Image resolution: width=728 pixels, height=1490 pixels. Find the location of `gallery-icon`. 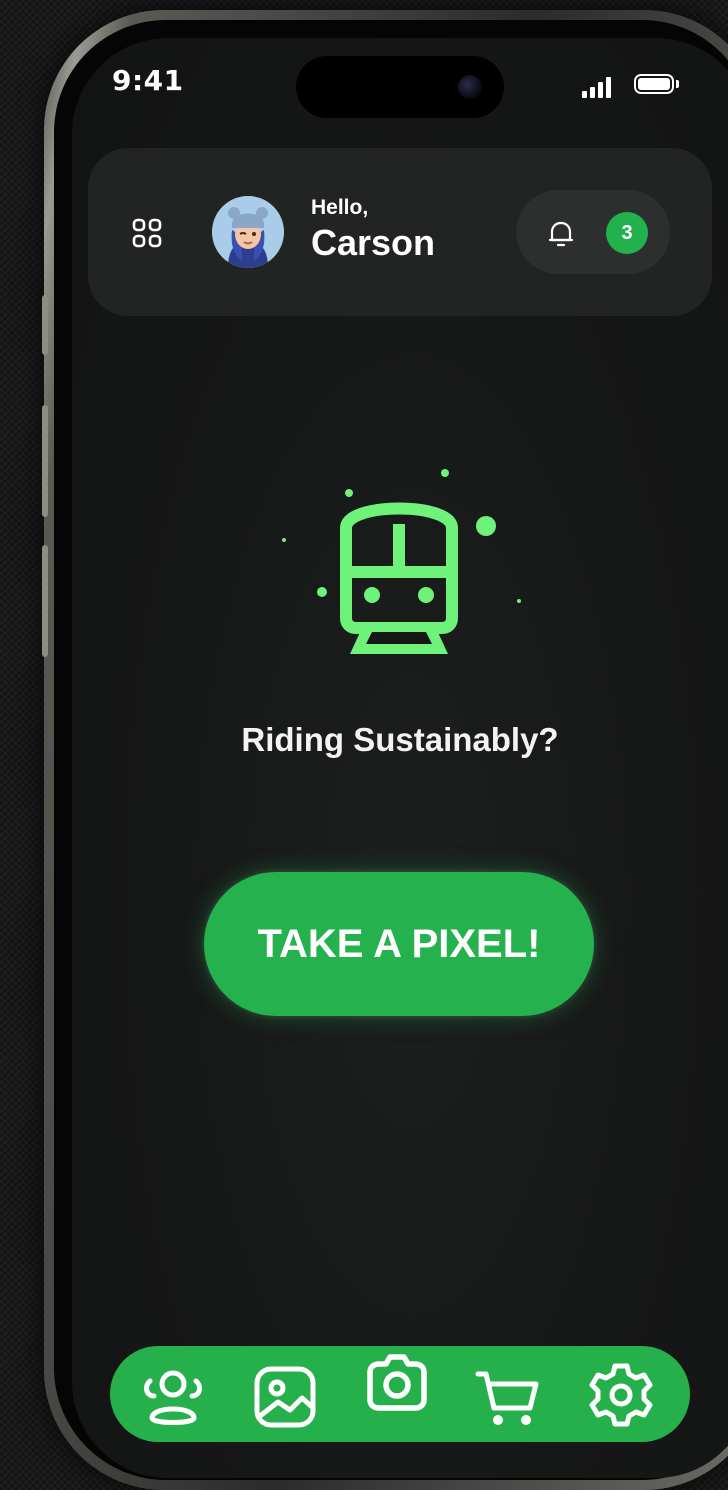

gallery-icon is located at coordinates (285, 1397).